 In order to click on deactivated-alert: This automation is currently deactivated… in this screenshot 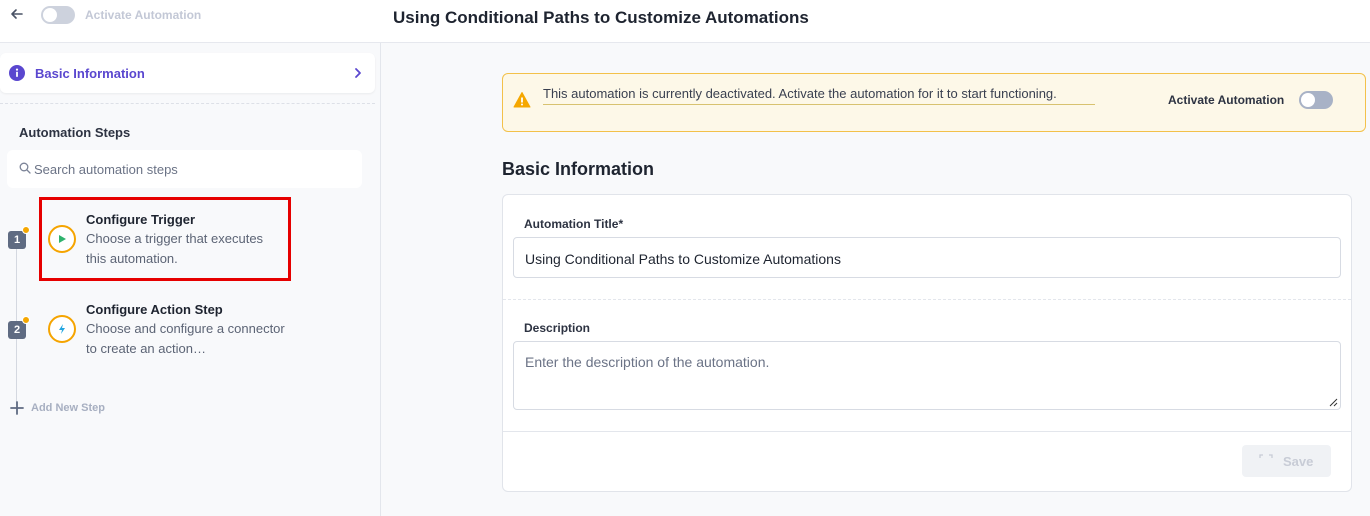, I will do `click(934, 102)`.